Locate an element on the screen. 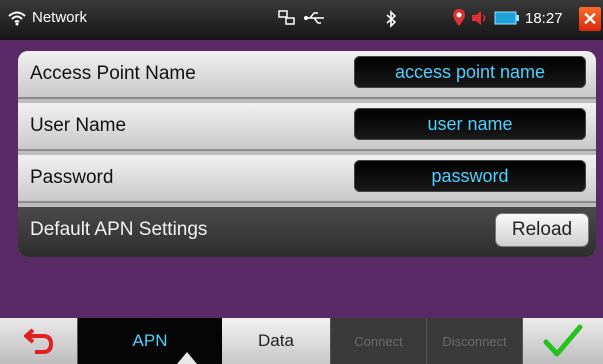 This screenshot has width=603, height=364. password-input: password is located at coordinates (470, 176).